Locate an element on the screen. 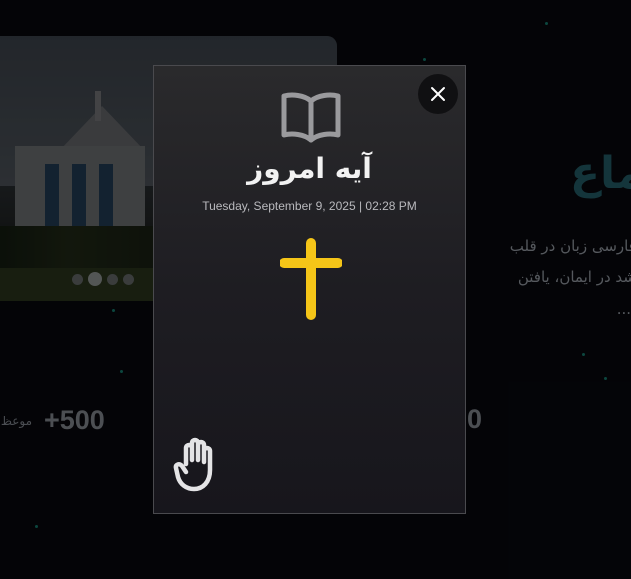 This screenshot has height=579, width=631. close-icon is located at coordinates (438, 94).